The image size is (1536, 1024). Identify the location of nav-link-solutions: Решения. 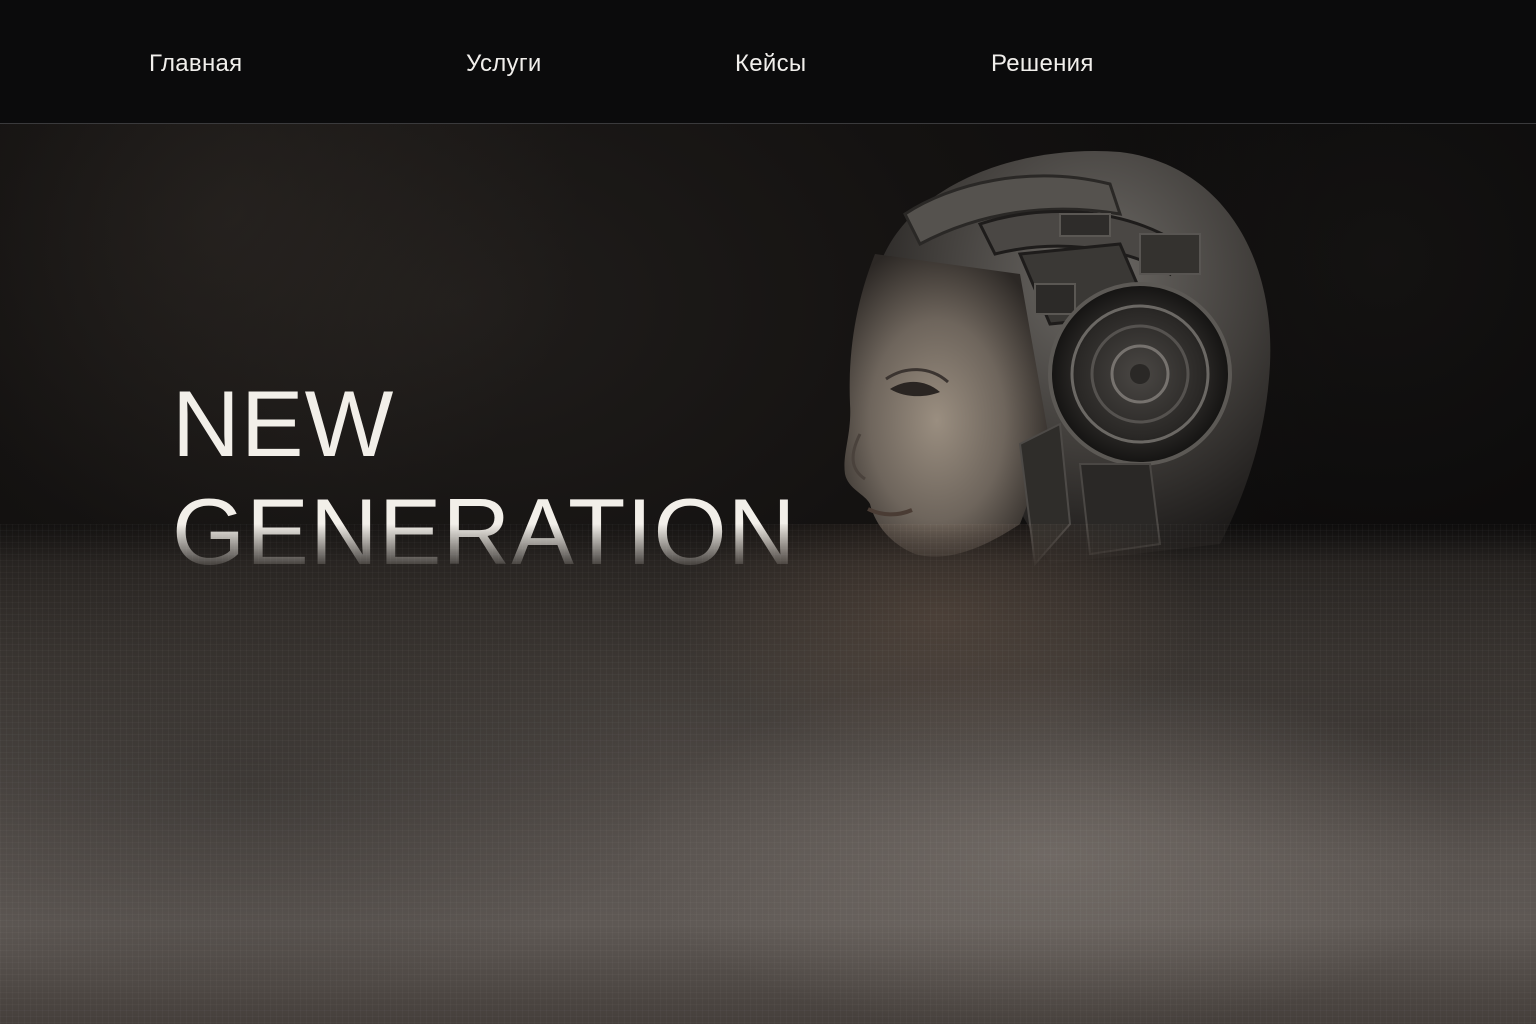
(1042, 64).